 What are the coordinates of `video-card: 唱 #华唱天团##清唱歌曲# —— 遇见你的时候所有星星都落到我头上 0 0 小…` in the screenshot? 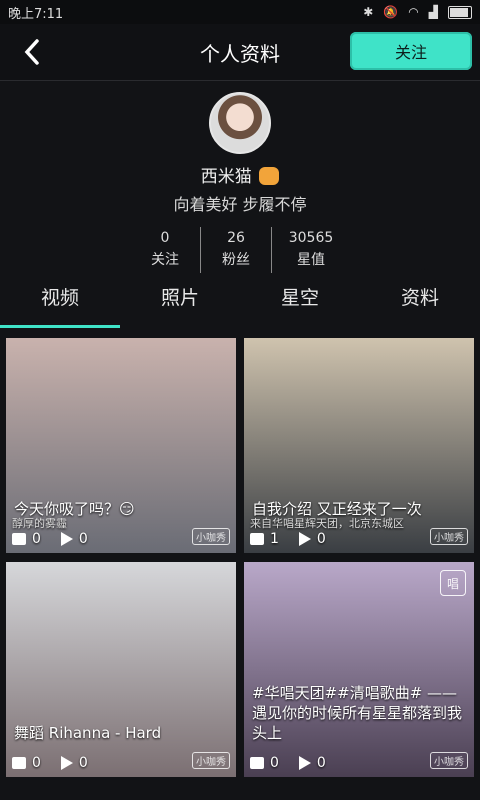 It's located at (359, 669).